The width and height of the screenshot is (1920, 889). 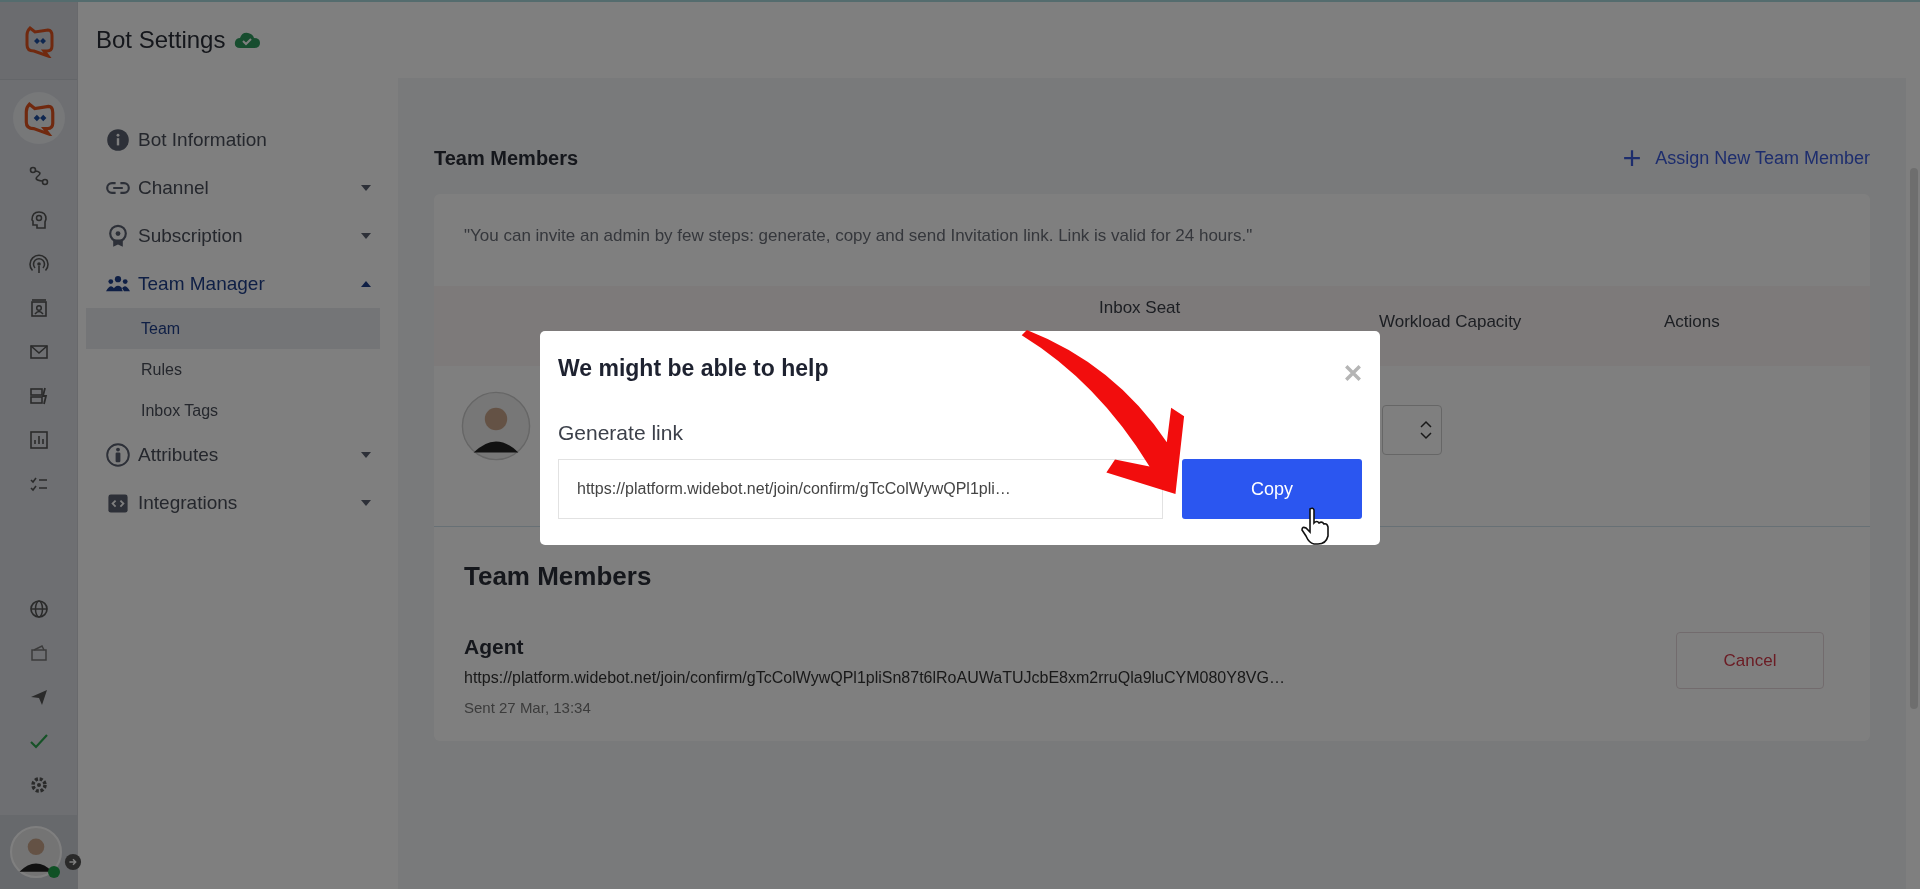 What do you see at coordinates (1746, 158) in the screenshot?
I see `assign-member-button: Assign New Team Member` at bounding box center [1746, 158].